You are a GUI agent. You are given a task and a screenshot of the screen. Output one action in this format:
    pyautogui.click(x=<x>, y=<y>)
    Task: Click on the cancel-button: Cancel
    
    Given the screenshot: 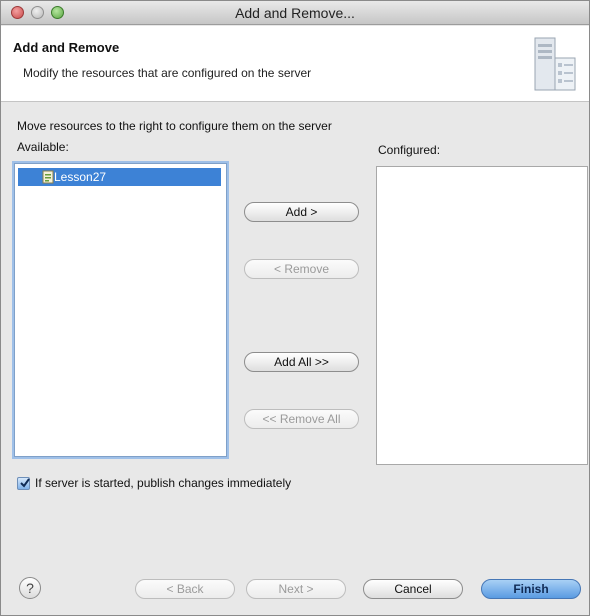 What is the action you would take?
    pyautogui.click(x=413, y=589)
    